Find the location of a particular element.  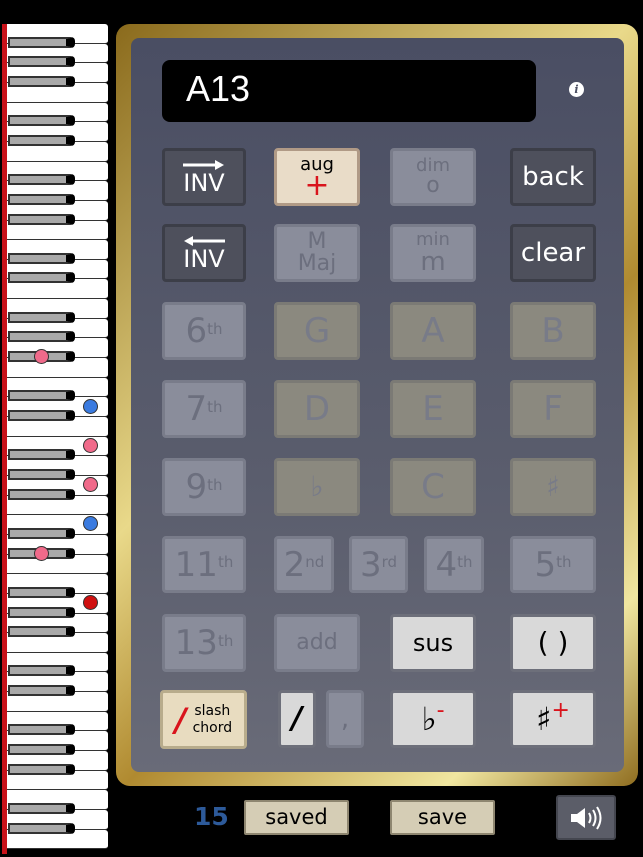

speaker-icon is located at coordinates (586, 817).